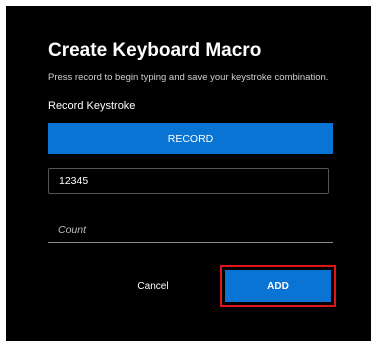 The image size is (377, 347). I want to click on add-button-highlight: ADD, so click(278, 286).